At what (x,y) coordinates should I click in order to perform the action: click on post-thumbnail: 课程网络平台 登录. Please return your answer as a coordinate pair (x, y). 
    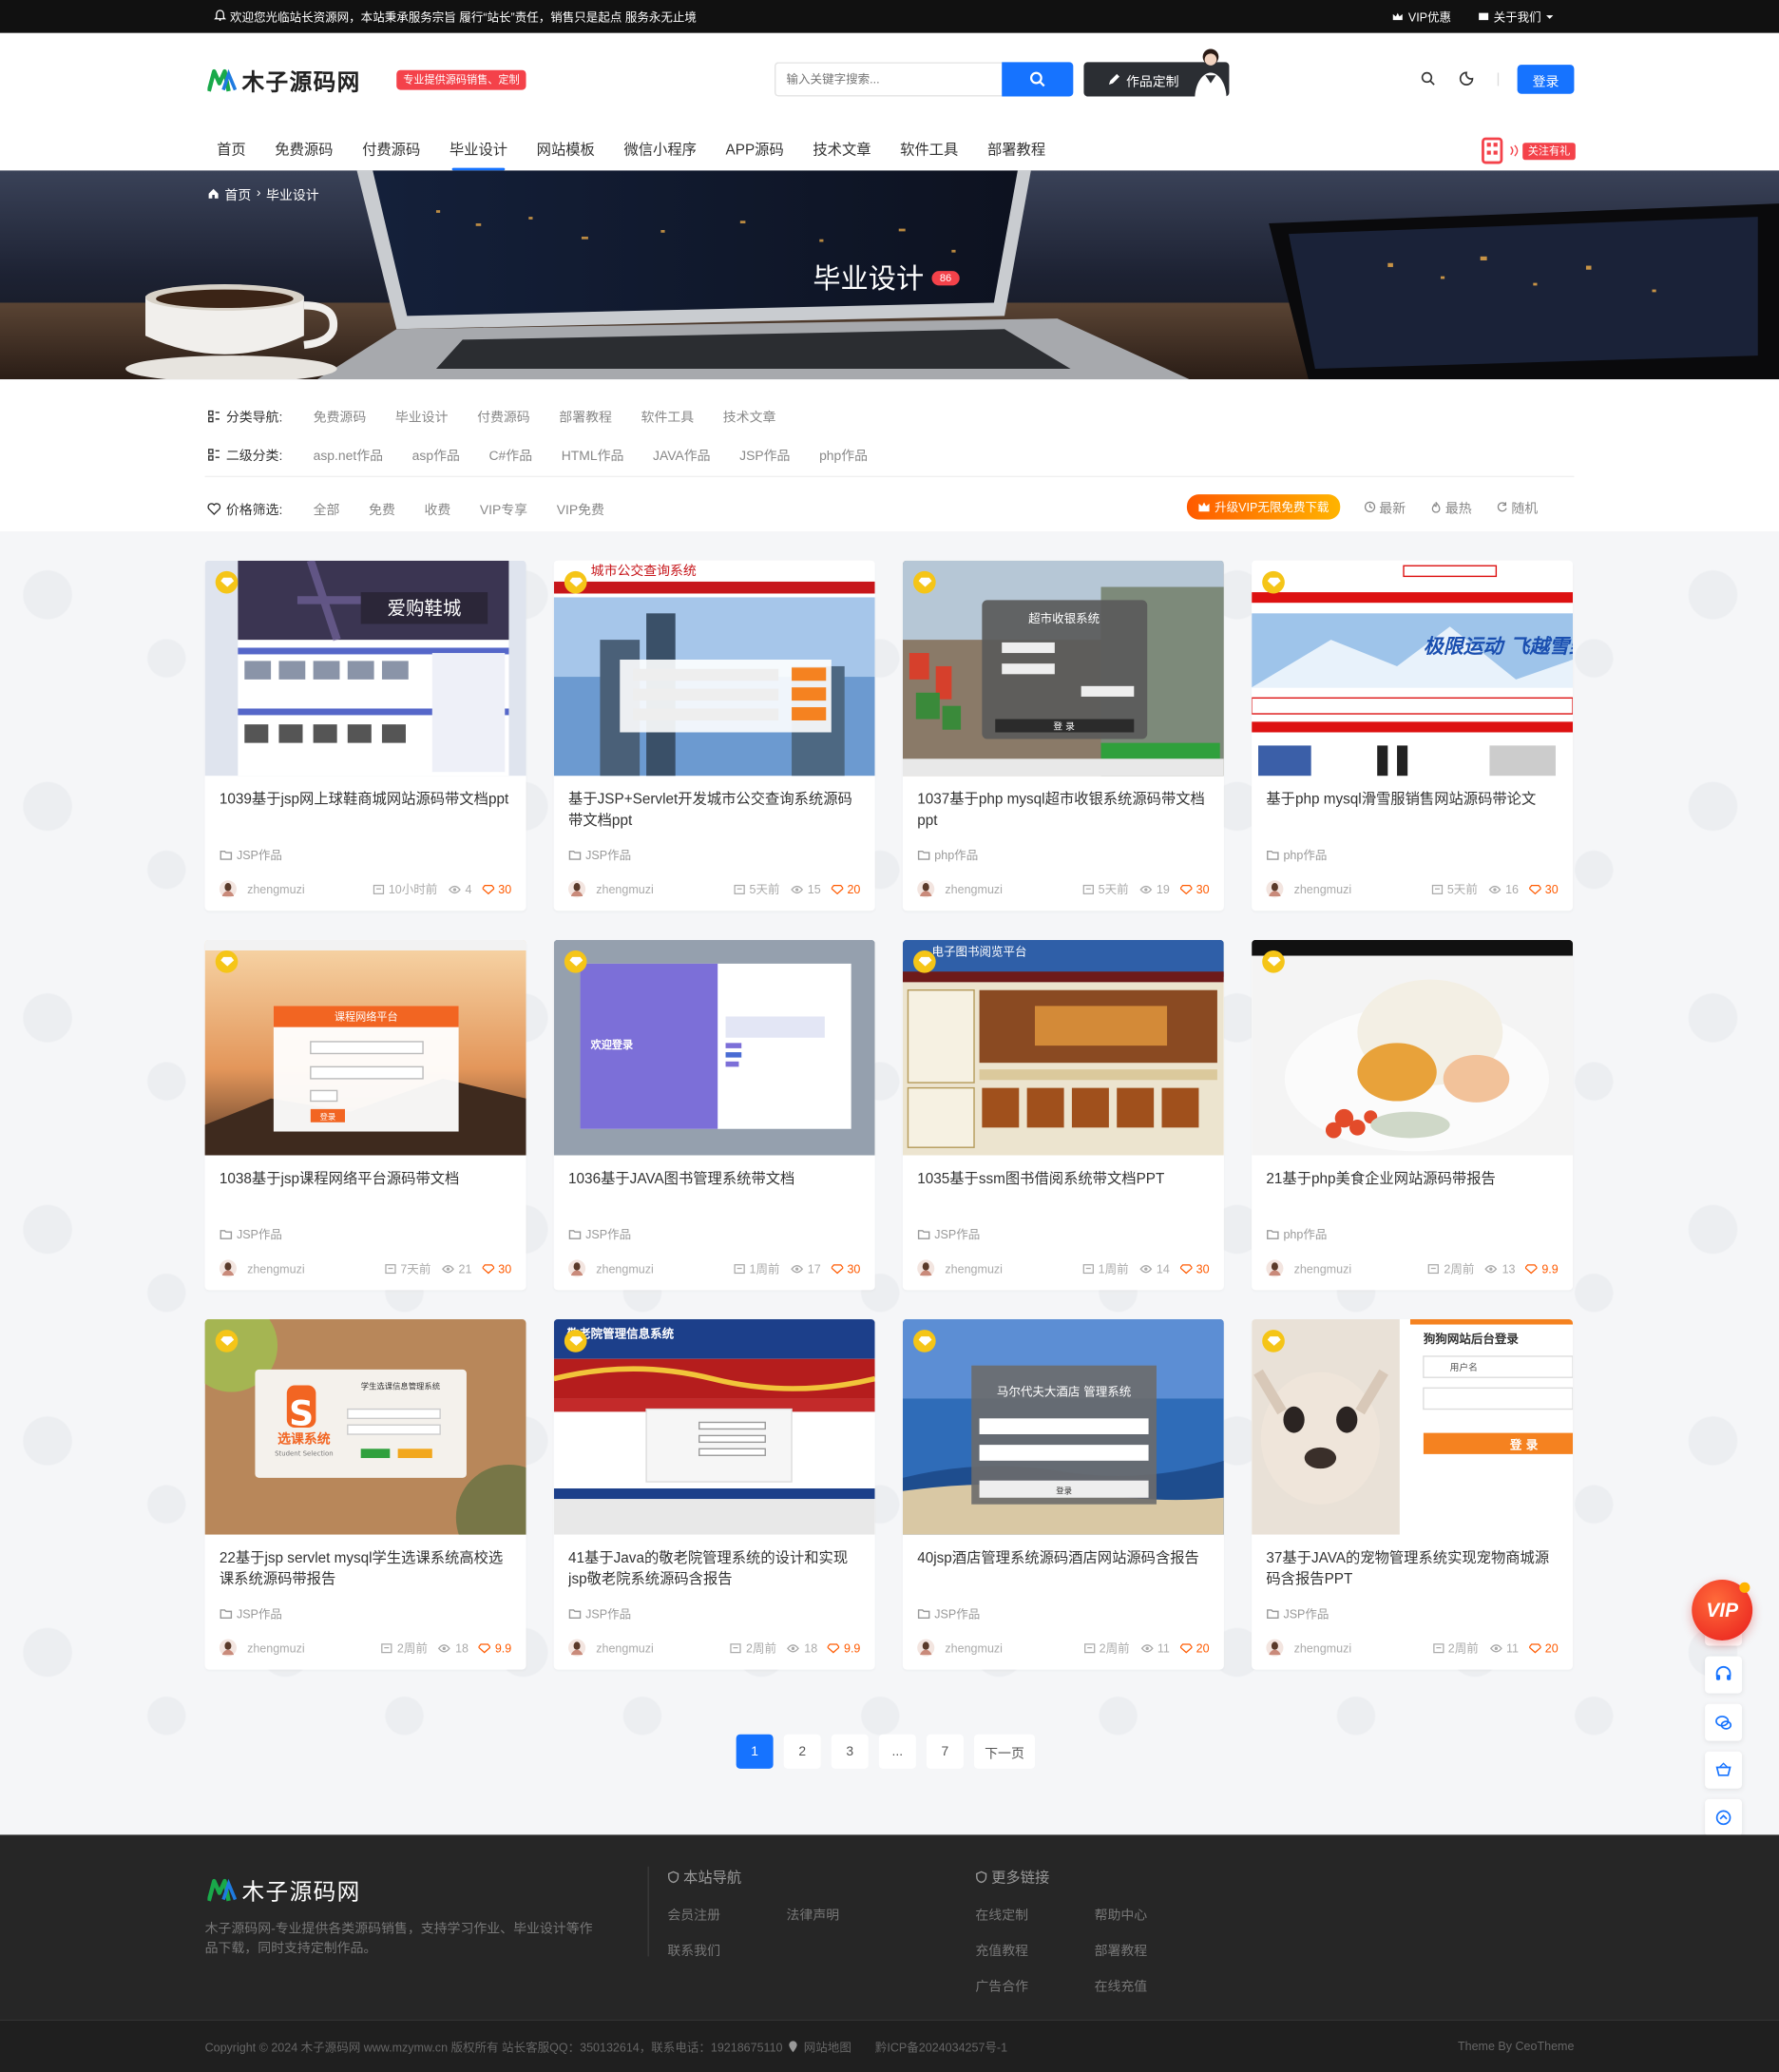
    Looking at the image, I should click on (365, 1047).